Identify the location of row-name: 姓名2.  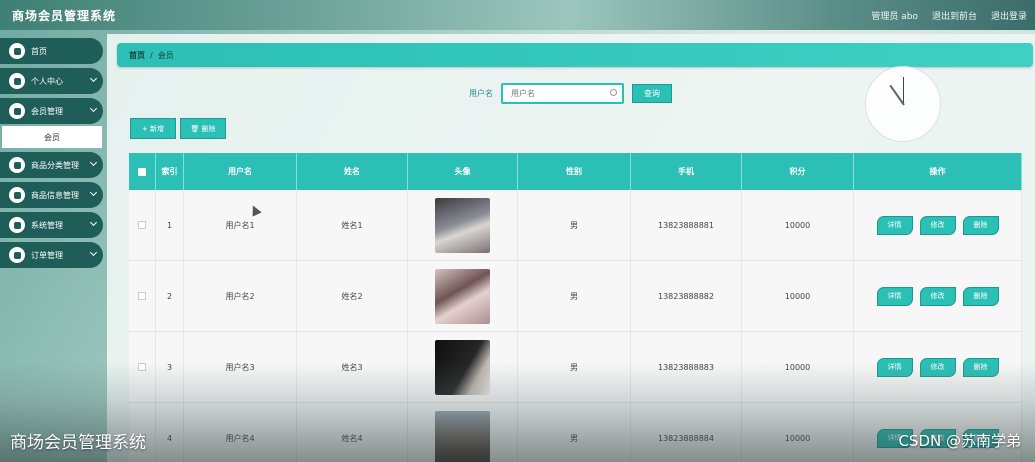
(352, 296).